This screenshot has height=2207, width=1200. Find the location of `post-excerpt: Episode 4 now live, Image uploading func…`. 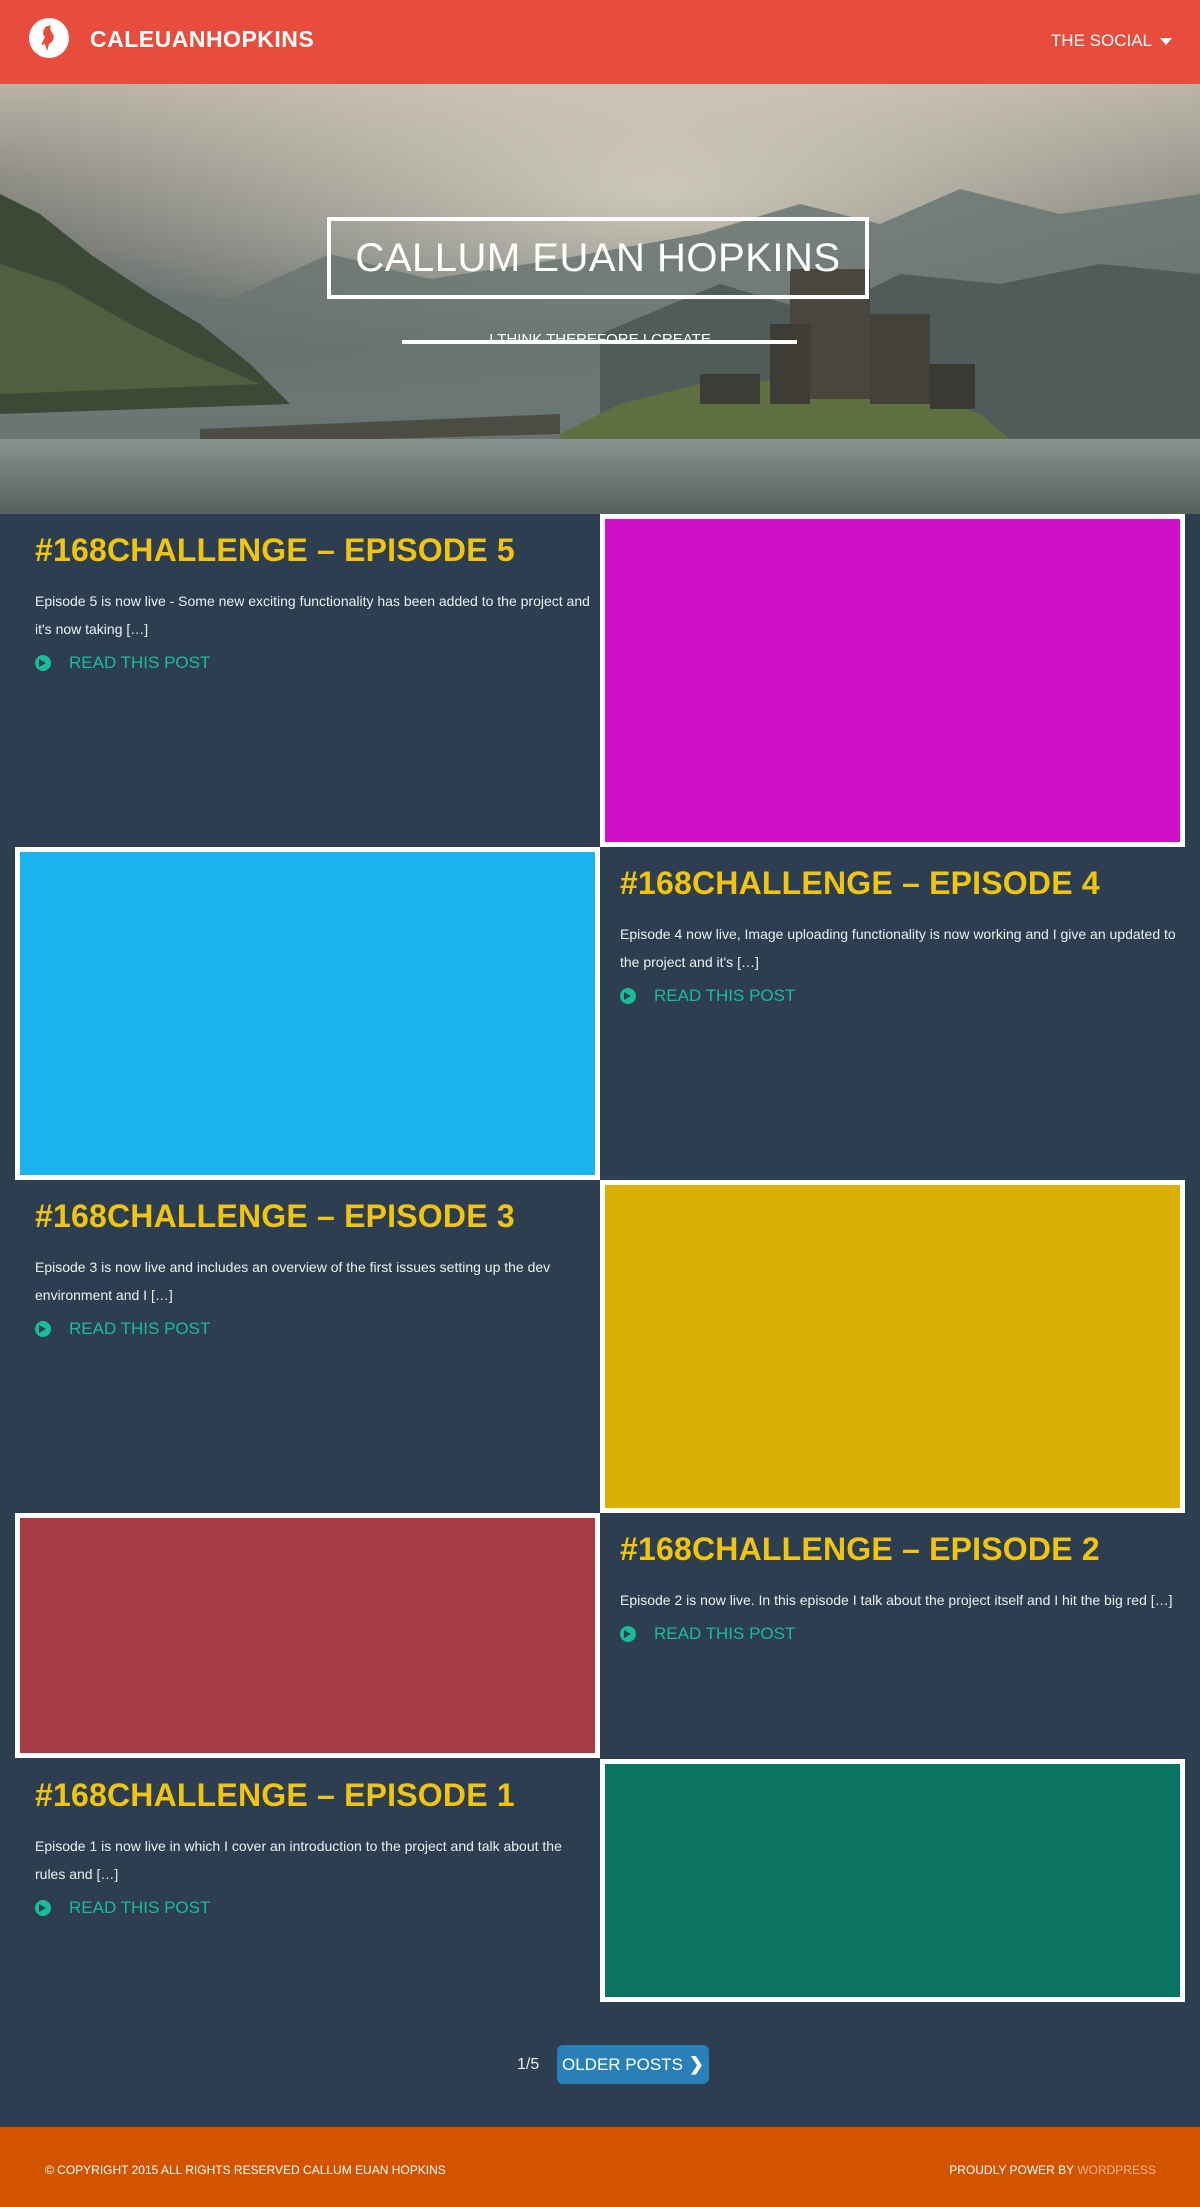

post-excerpt: Episode 4 now live, Image uploading func… is located at coordinates (898, 948).